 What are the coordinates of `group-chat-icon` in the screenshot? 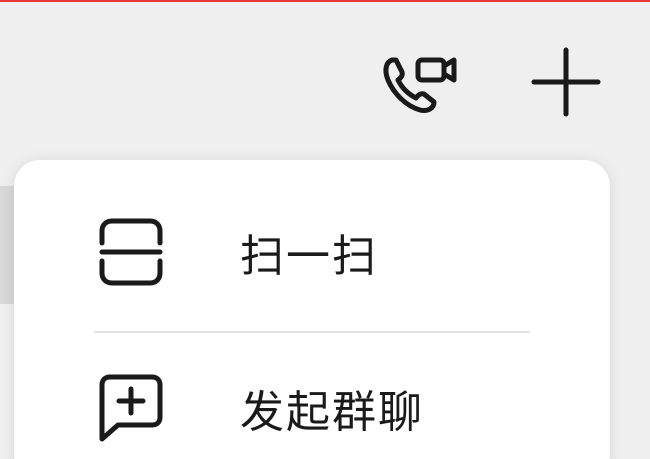 It's located at (131, 408).